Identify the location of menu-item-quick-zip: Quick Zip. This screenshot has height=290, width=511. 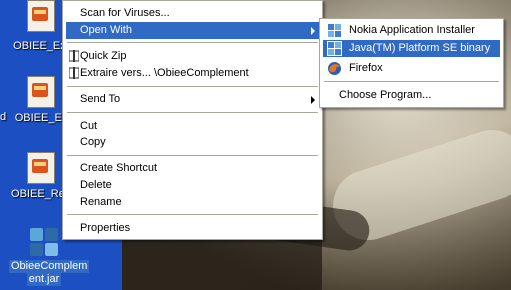
(192, 56).